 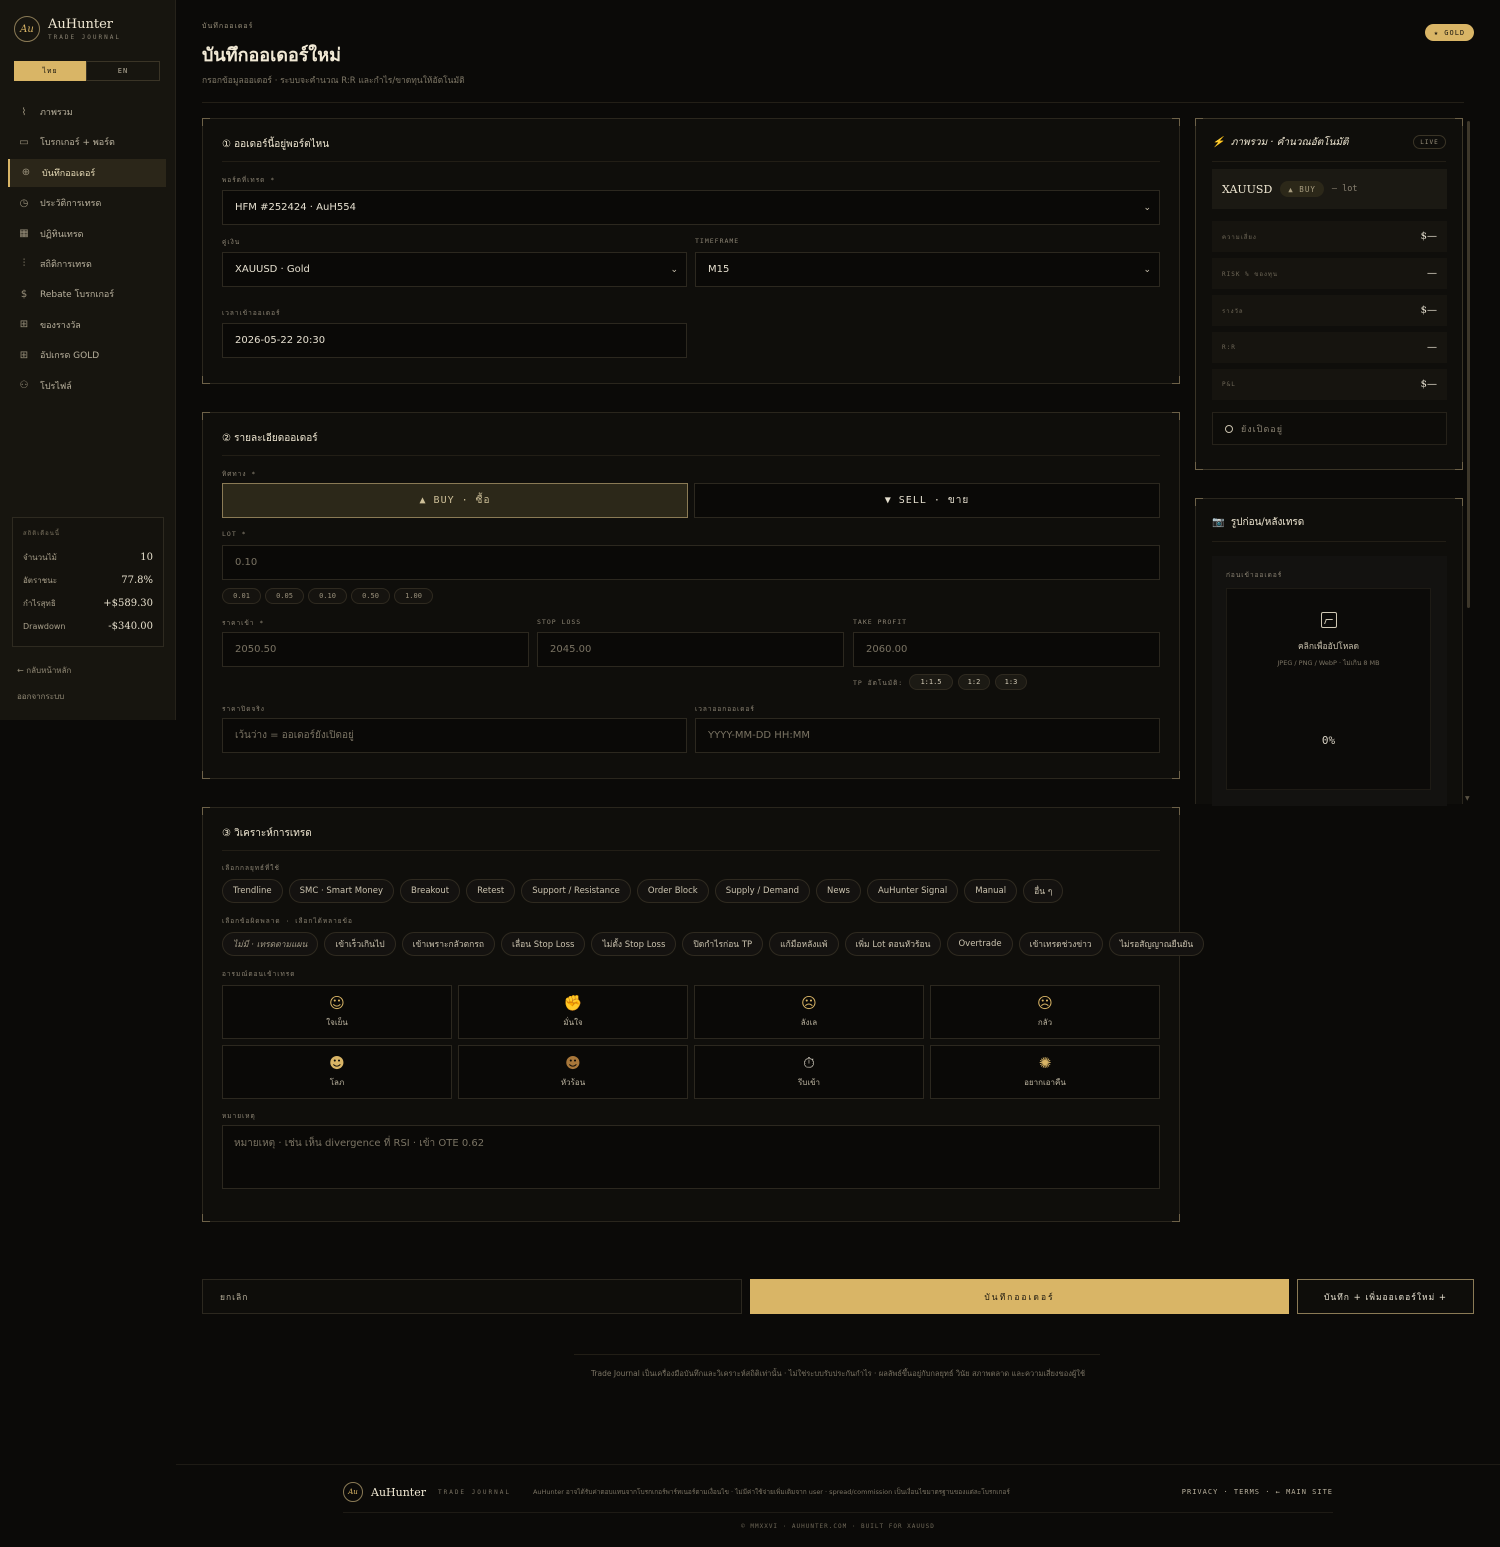 What do you see at coordinates (398, 1492) in the screenshot?
I see `footer-brand-name: AuHunter` at bounding box center [398, 1492].